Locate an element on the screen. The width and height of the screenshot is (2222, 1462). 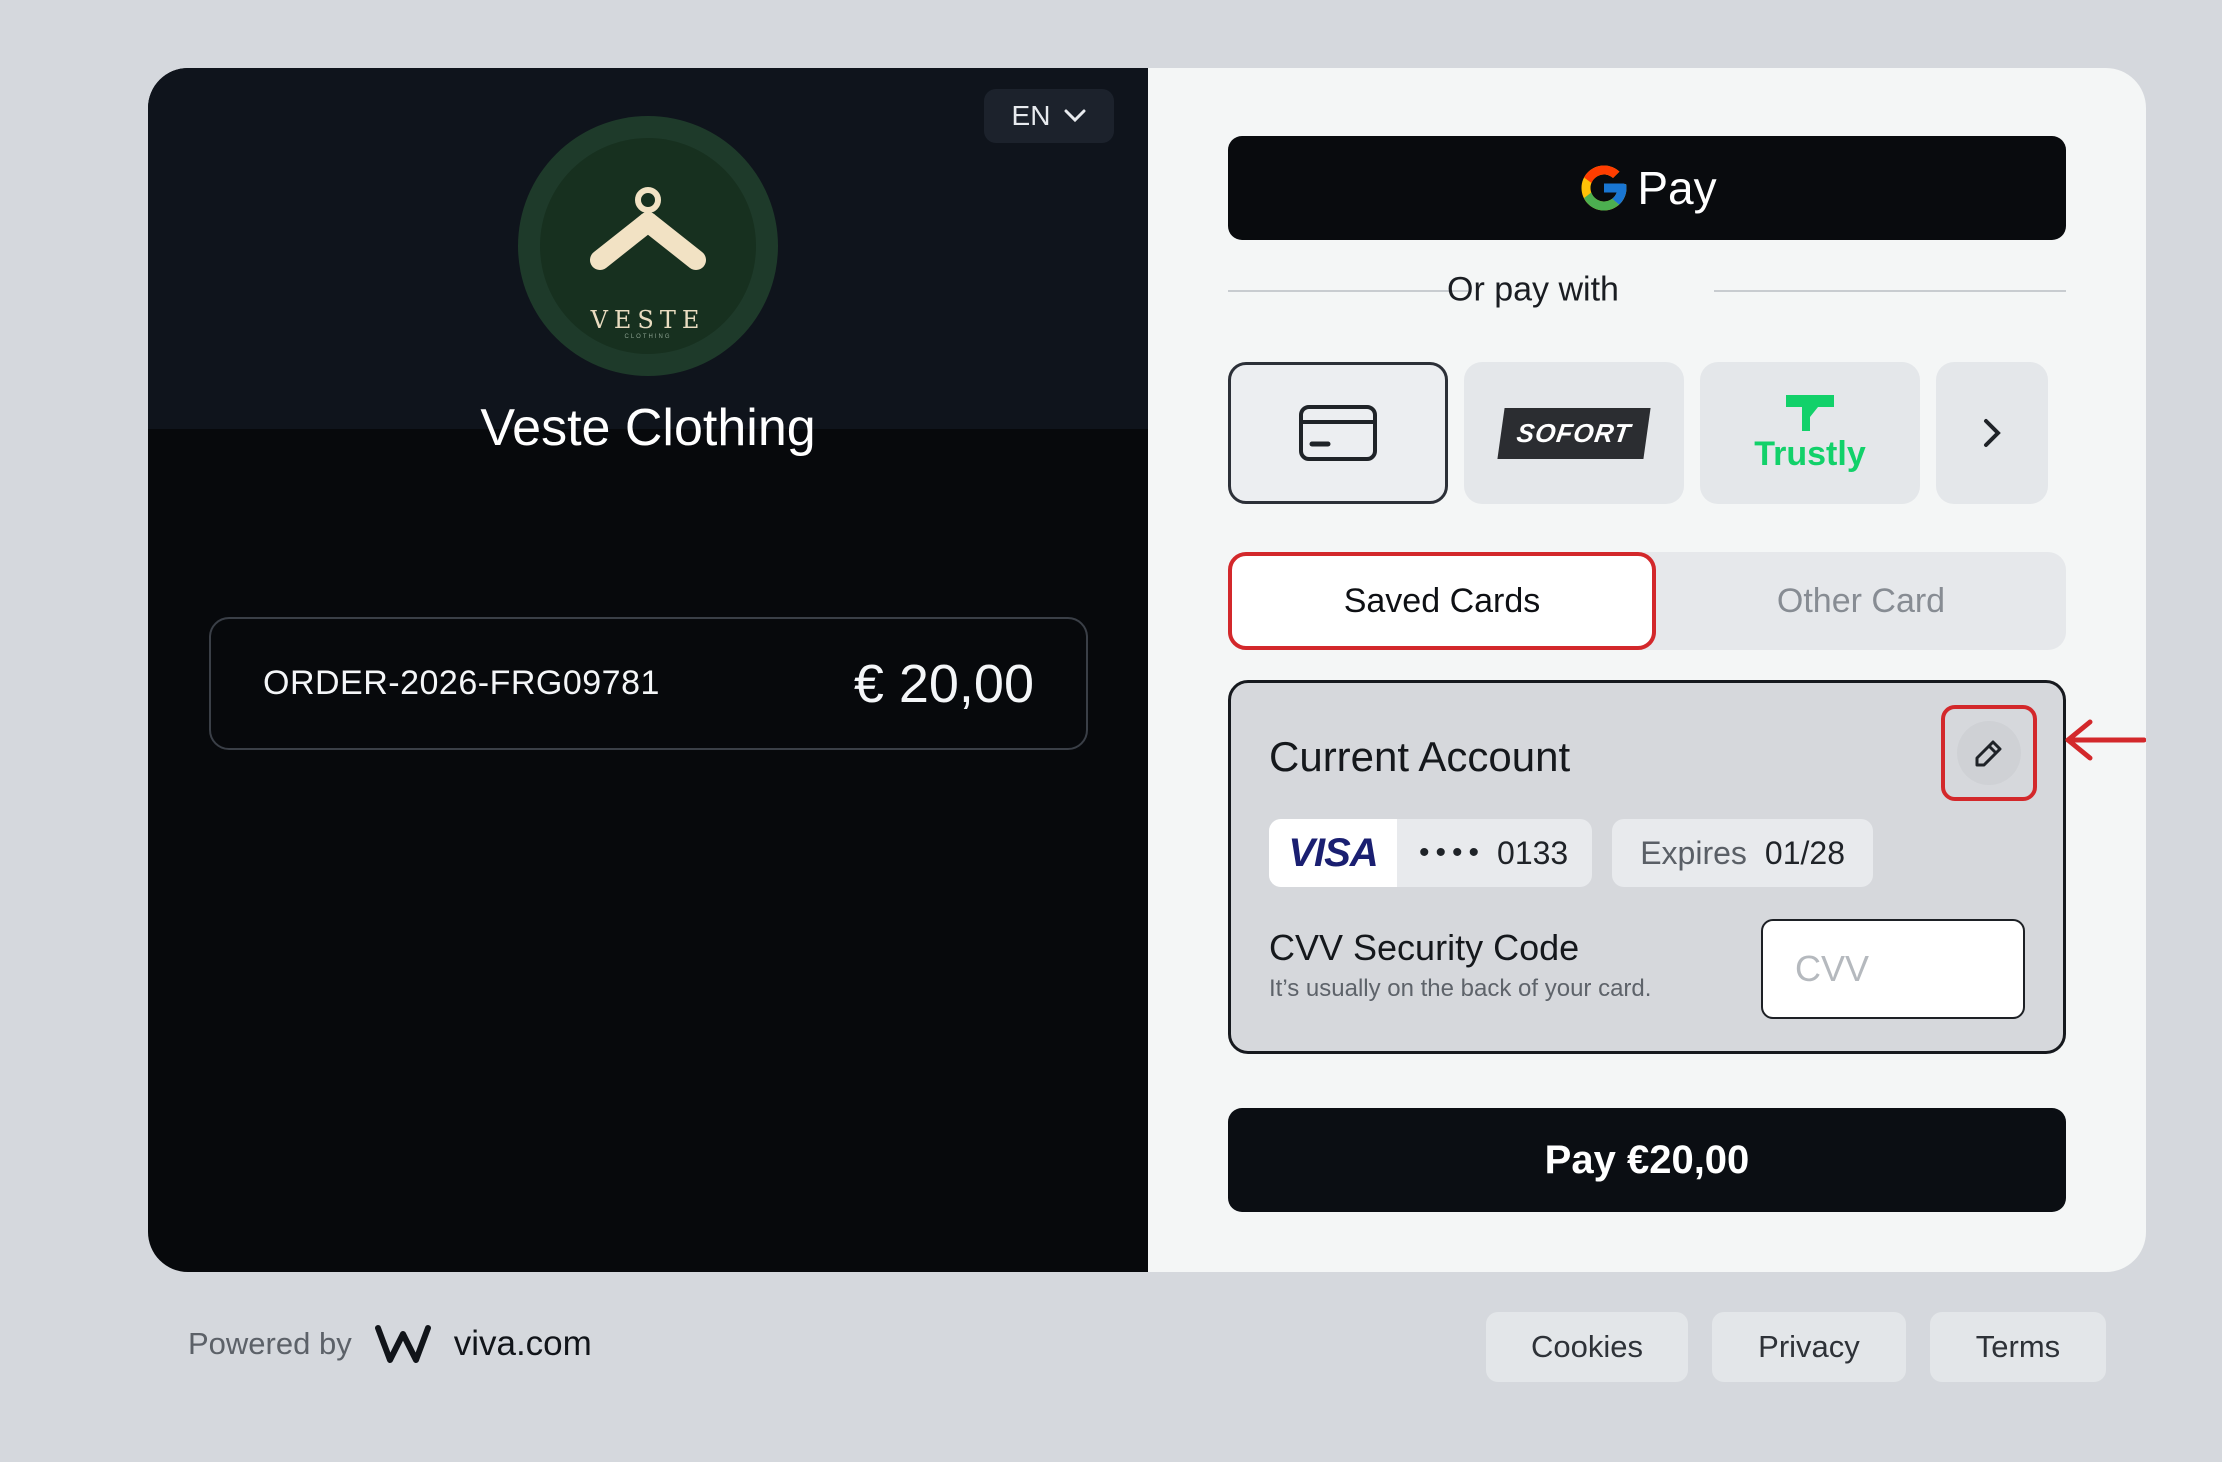
tab-other-card: Other Card is located at coordinates (1861, 601).